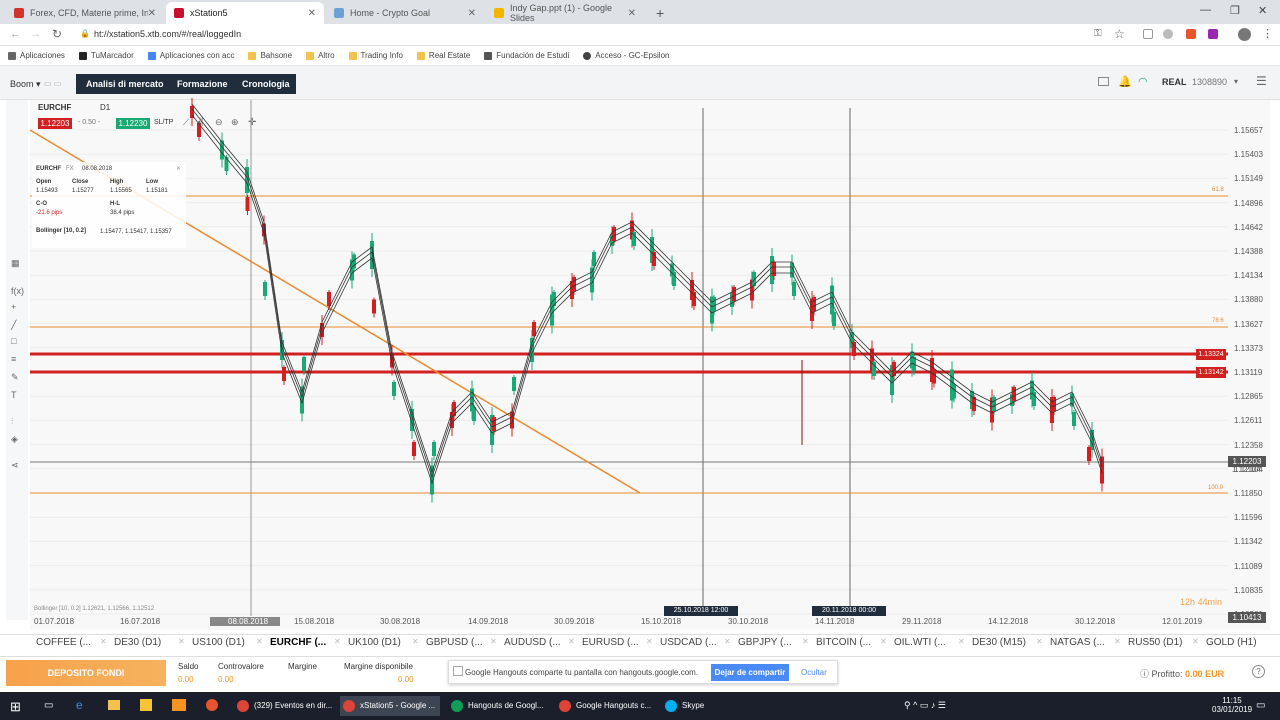  What do you see at coordinates (1248, 493) in the screenshot?
I see `price-tick: 1.11850` at bounding box center [1248, 493].